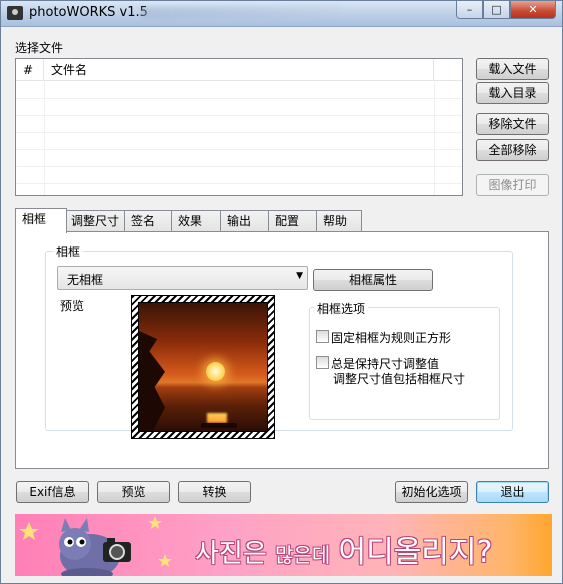 This screenshot has height=584, width=563. I want to click on tab-resize: 调整尺寸, so click(95, 221).